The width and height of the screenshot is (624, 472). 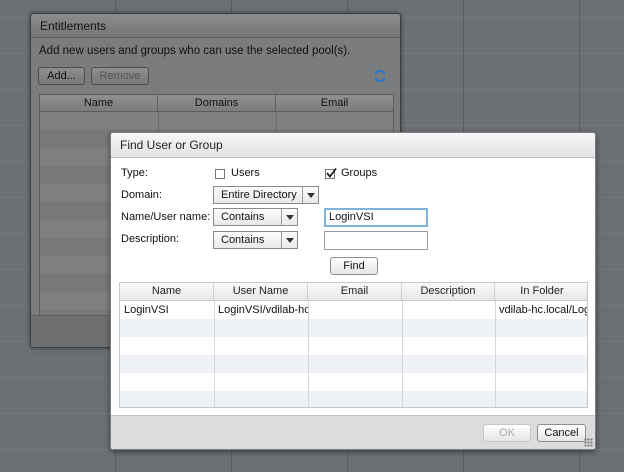 I want to click on entitlements-table-header: Name Domains Email, so click(x=216, y=103).